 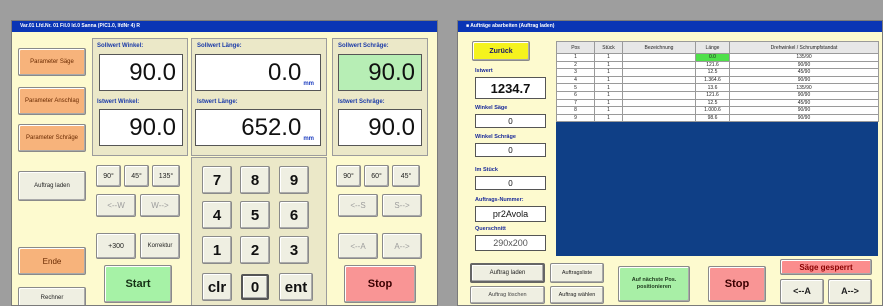 I want to click on table-cell: 6, so click(x=575, y=95).